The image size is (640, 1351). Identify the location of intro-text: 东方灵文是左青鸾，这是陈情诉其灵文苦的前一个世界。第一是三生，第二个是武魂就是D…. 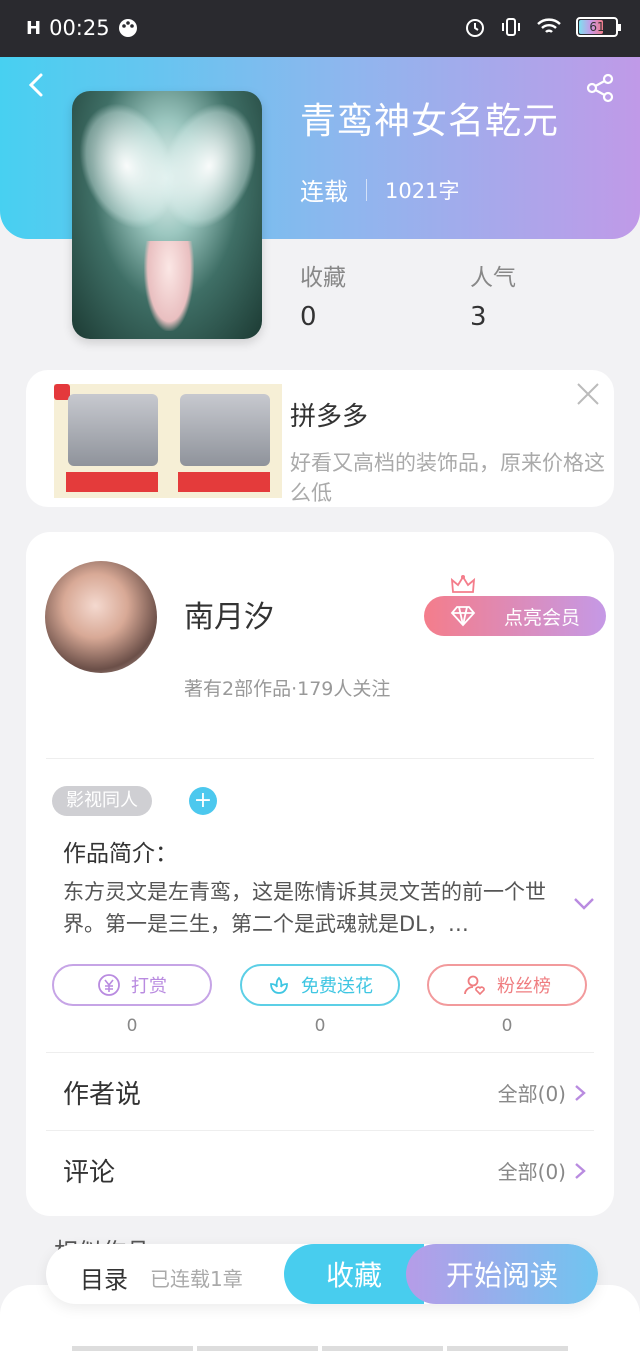
(304, 908).